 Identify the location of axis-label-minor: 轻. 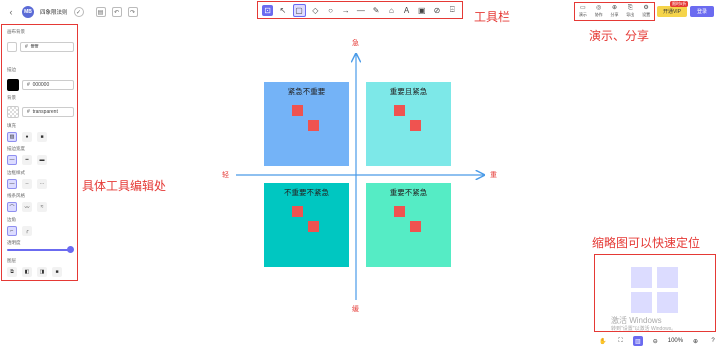
(225, 175).